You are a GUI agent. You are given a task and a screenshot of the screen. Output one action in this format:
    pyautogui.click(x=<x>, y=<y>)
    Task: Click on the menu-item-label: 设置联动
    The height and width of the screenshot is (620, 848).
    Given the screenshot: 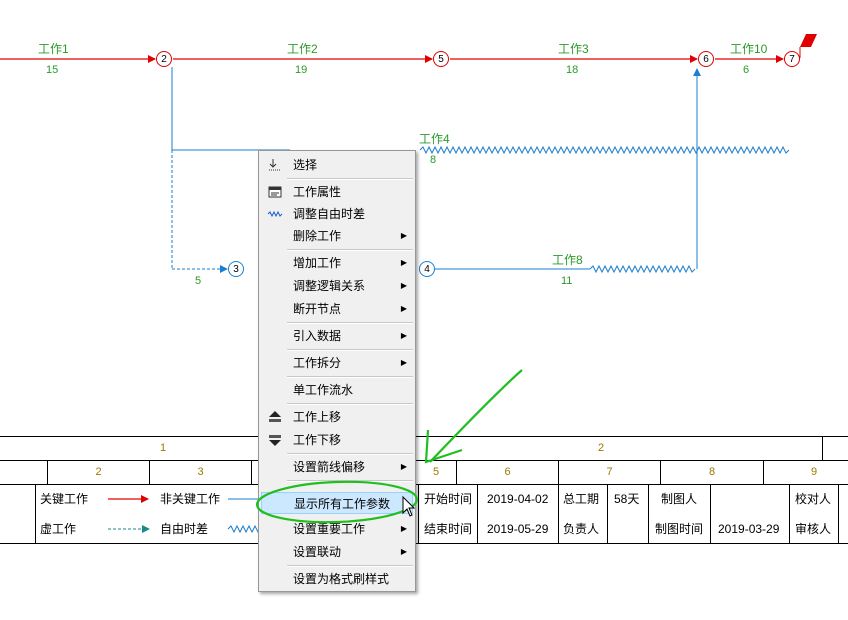 What is the action you would take?
    pyautogui.click(x=317, y=552)
    